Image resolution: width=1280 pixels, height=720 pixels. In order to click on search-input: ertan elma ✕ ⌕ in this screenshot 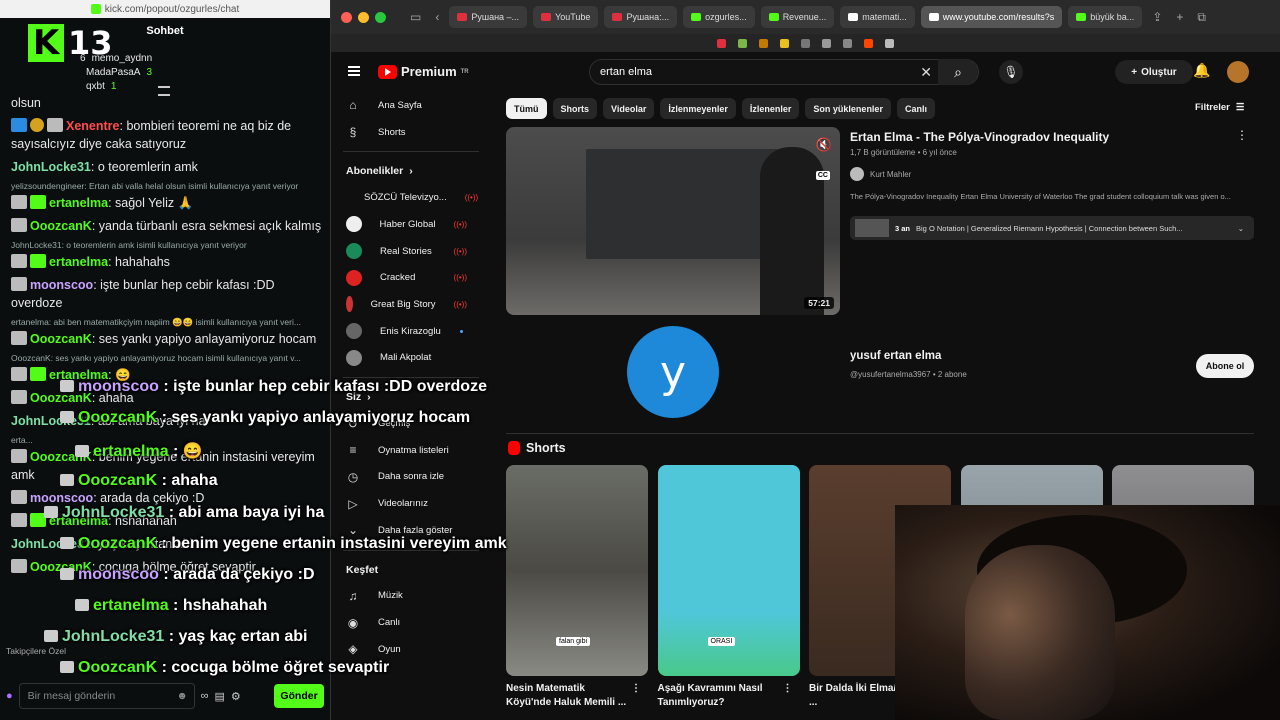, I will do `click(784, 72)`.